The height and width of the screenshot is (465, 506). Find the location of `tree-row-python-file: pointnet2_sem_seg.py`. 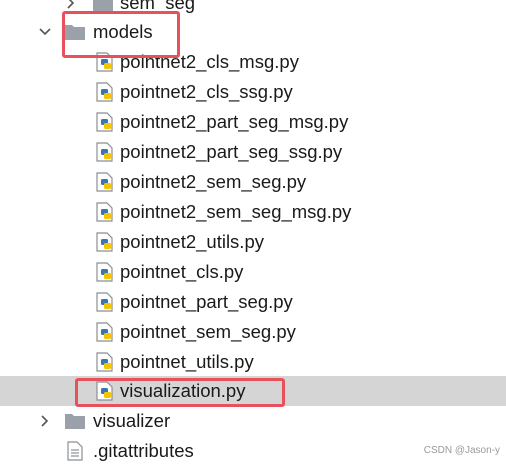

tree-row-python-file: pointnet2_sem_seg.py is located at coordinates (253, 182).